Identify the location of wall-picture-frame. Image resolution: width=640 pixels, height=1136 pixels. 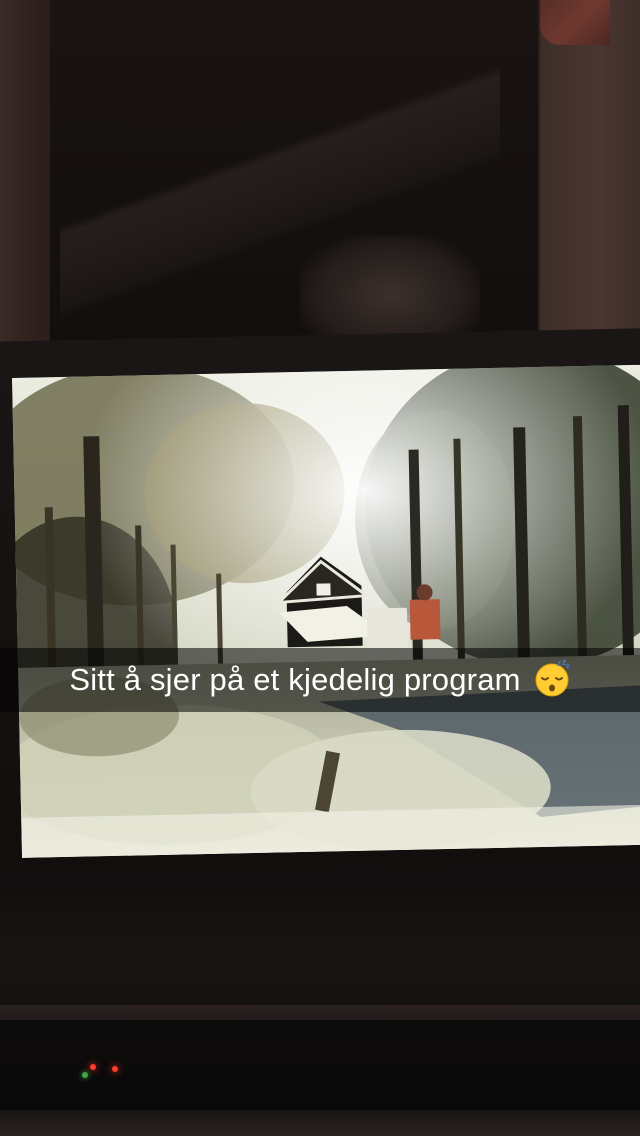
(575, 22).